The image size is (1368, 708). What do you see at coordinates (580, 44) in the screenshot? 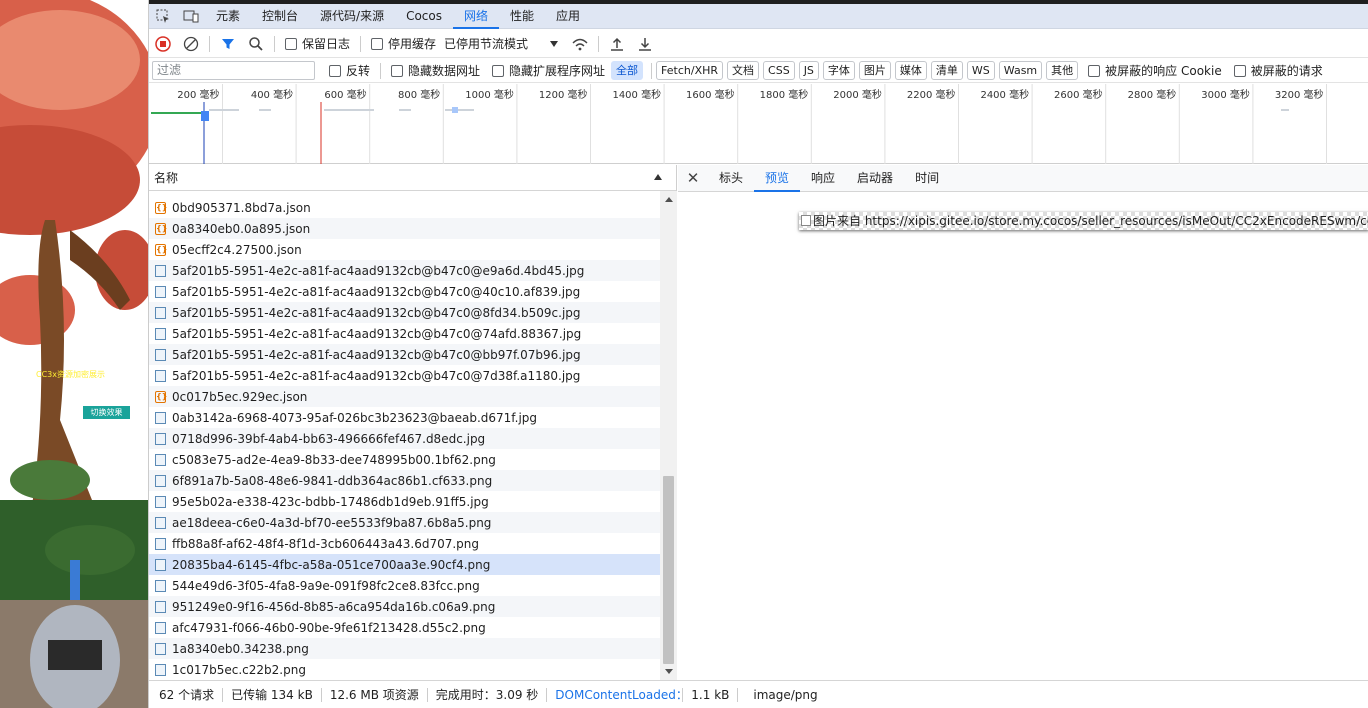
I see `network-conditions-icon` at bounding box center [580, 44].